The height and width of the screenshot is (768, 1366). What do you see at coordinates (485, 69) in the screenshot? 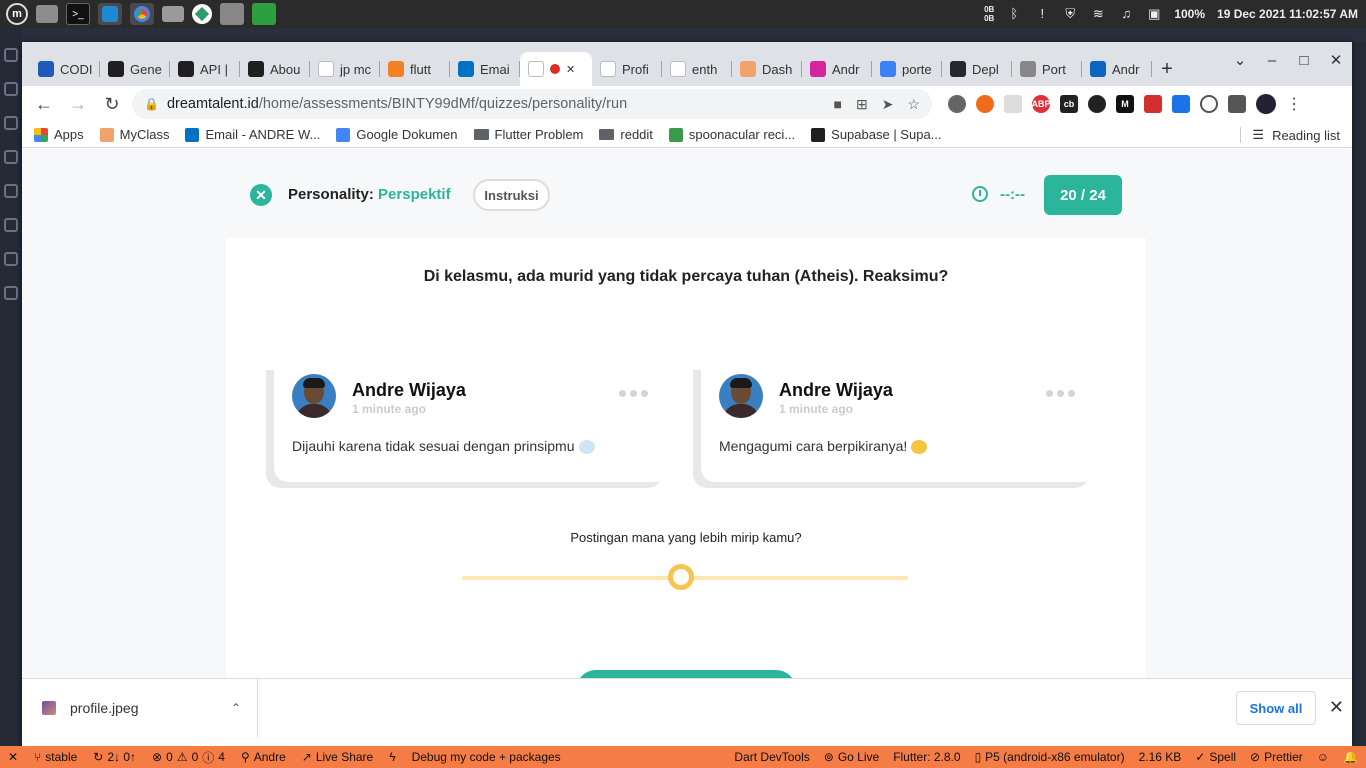
I see `browser-tab: Emai` at bounding box center [485, 69].